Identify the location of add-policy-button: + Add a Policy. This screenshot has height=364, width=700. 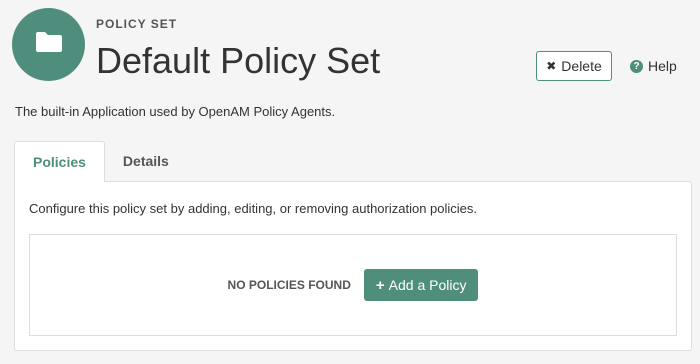
(421, 285).